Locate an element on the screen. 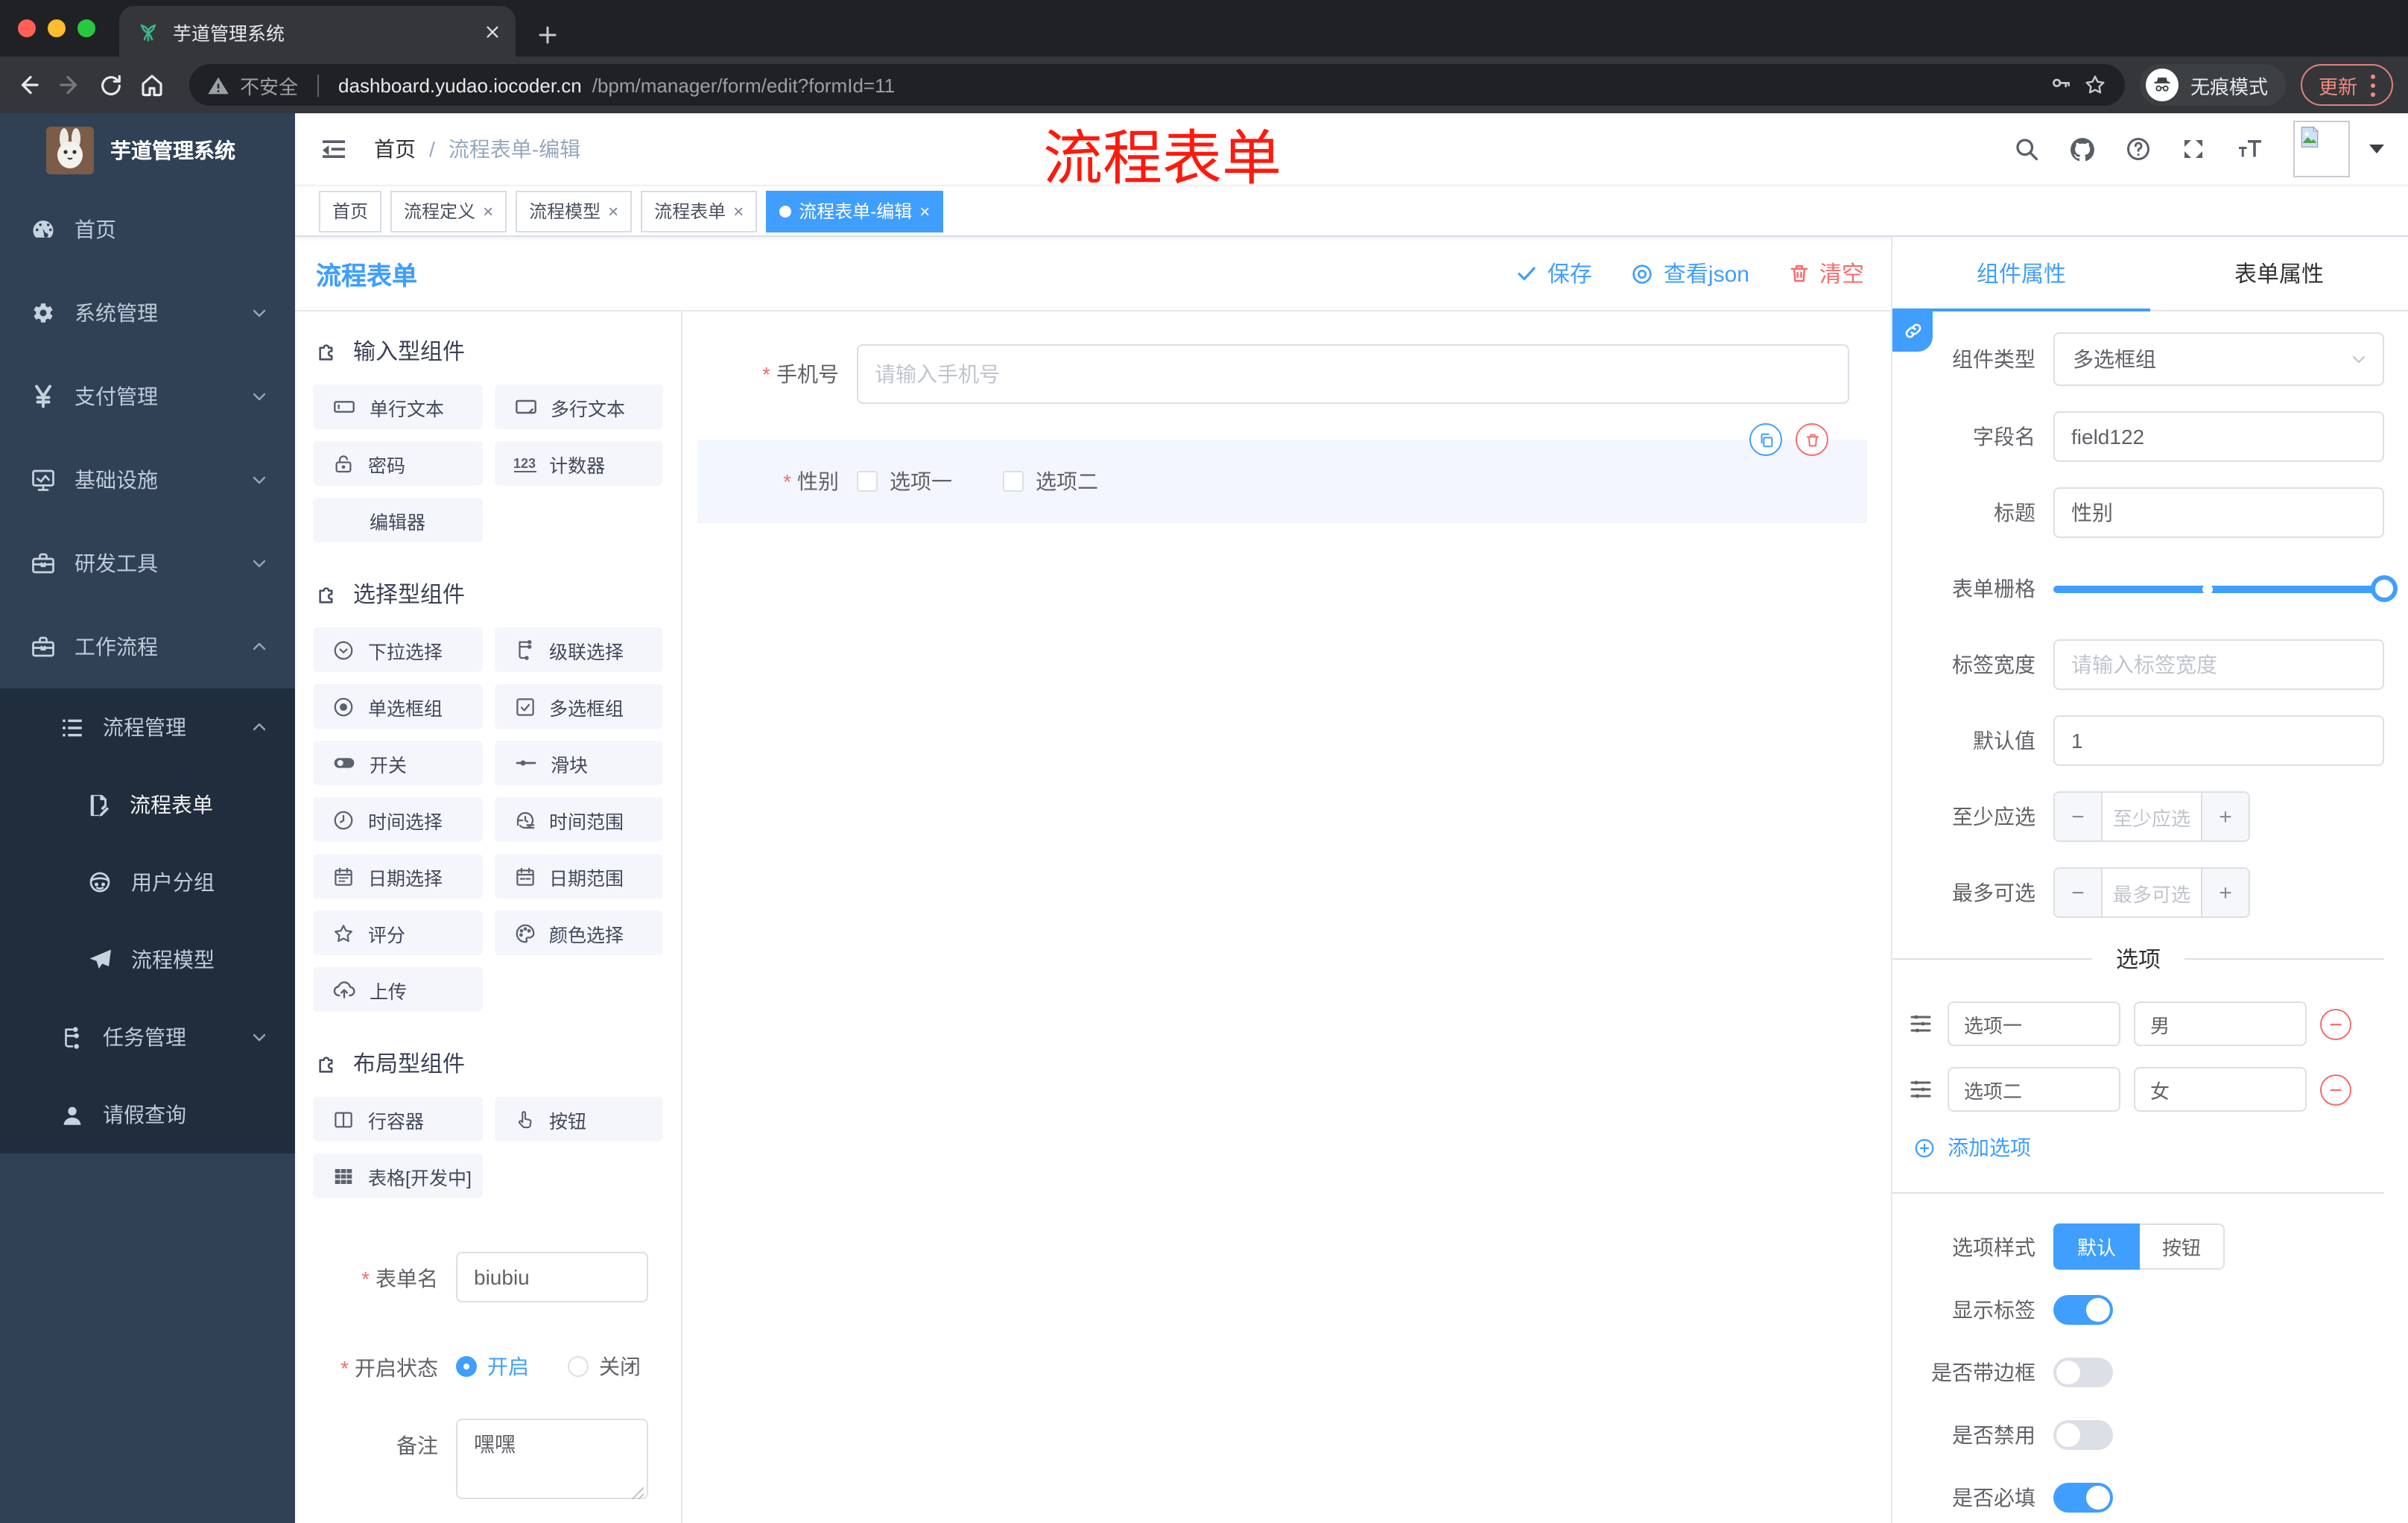 The image size is (2408, 1523). component-single-text: 单行文本 is located at coordinates (397, 407).